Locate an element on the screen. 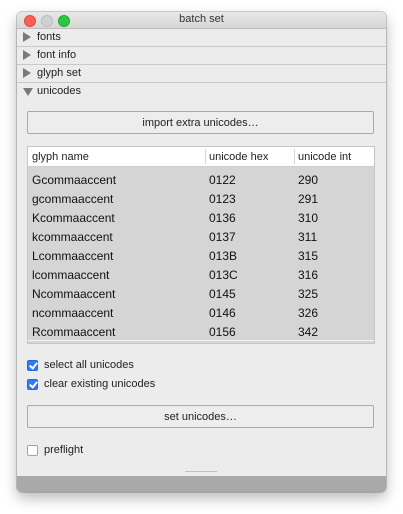 This screenshot has width=403, height=514. column-header-unicode-int: unicode int is located at coordinates (324, 157).